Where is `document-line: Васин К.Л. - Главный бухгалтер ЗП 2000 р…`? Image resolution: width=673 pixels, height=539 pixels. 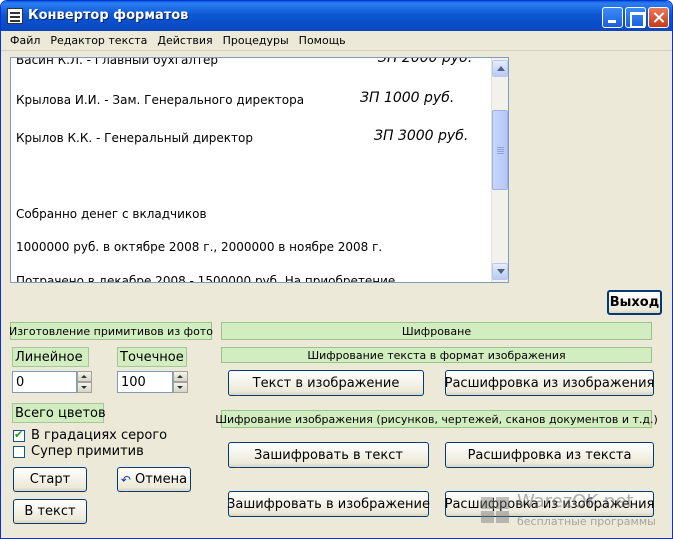 document-line: Васин К.Л. - Главный бухгалтер ЗП 2000 р… is located at coordinates (244, 62).